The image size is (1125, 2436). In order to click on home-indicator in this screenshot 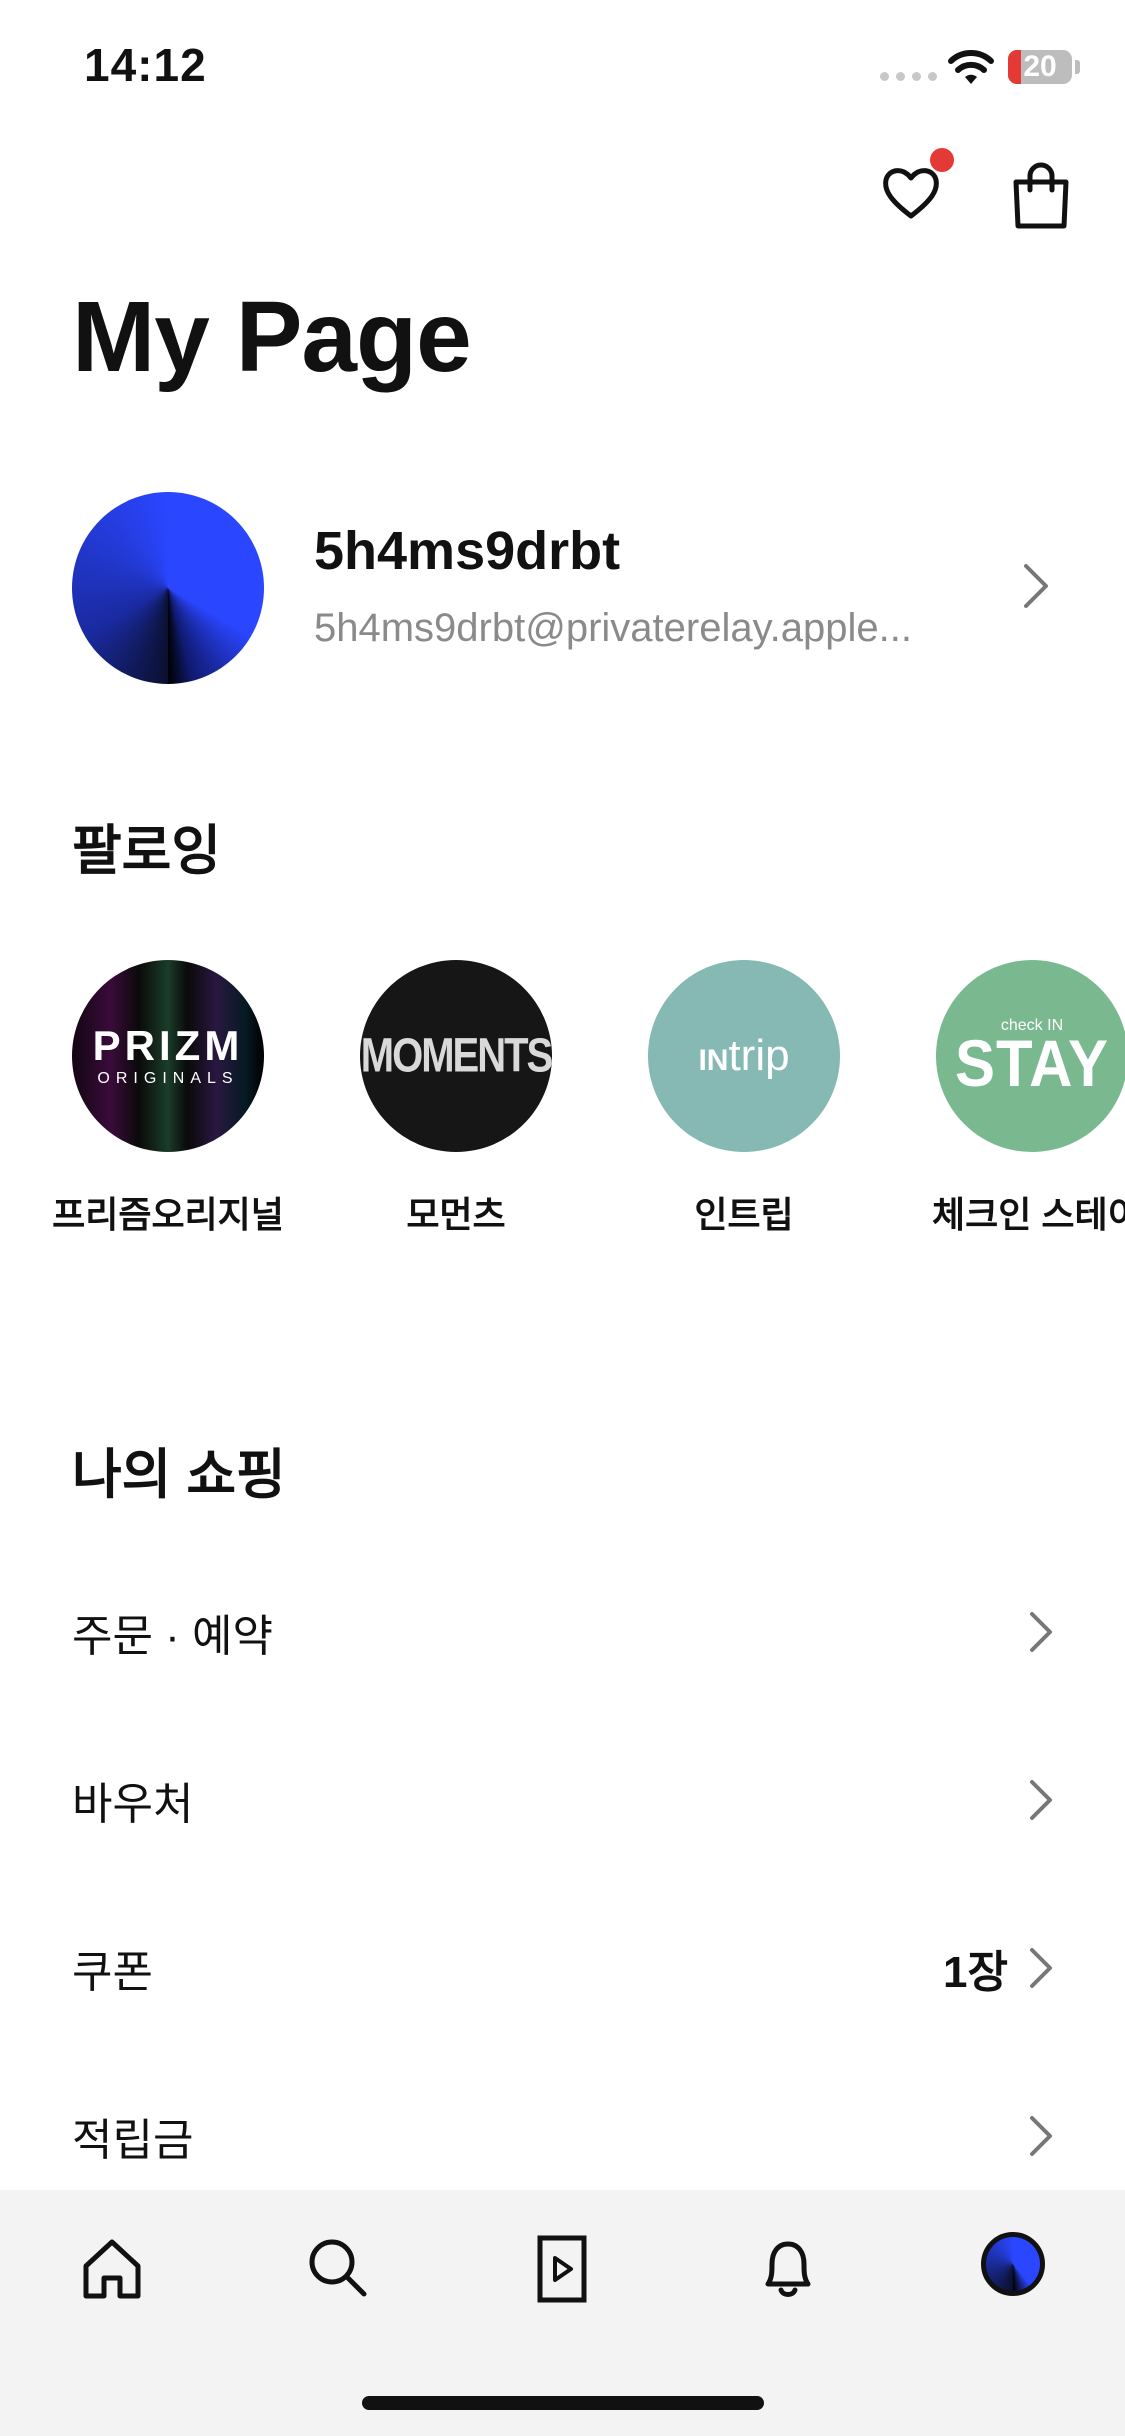, I will do `click(563, 2403)`.